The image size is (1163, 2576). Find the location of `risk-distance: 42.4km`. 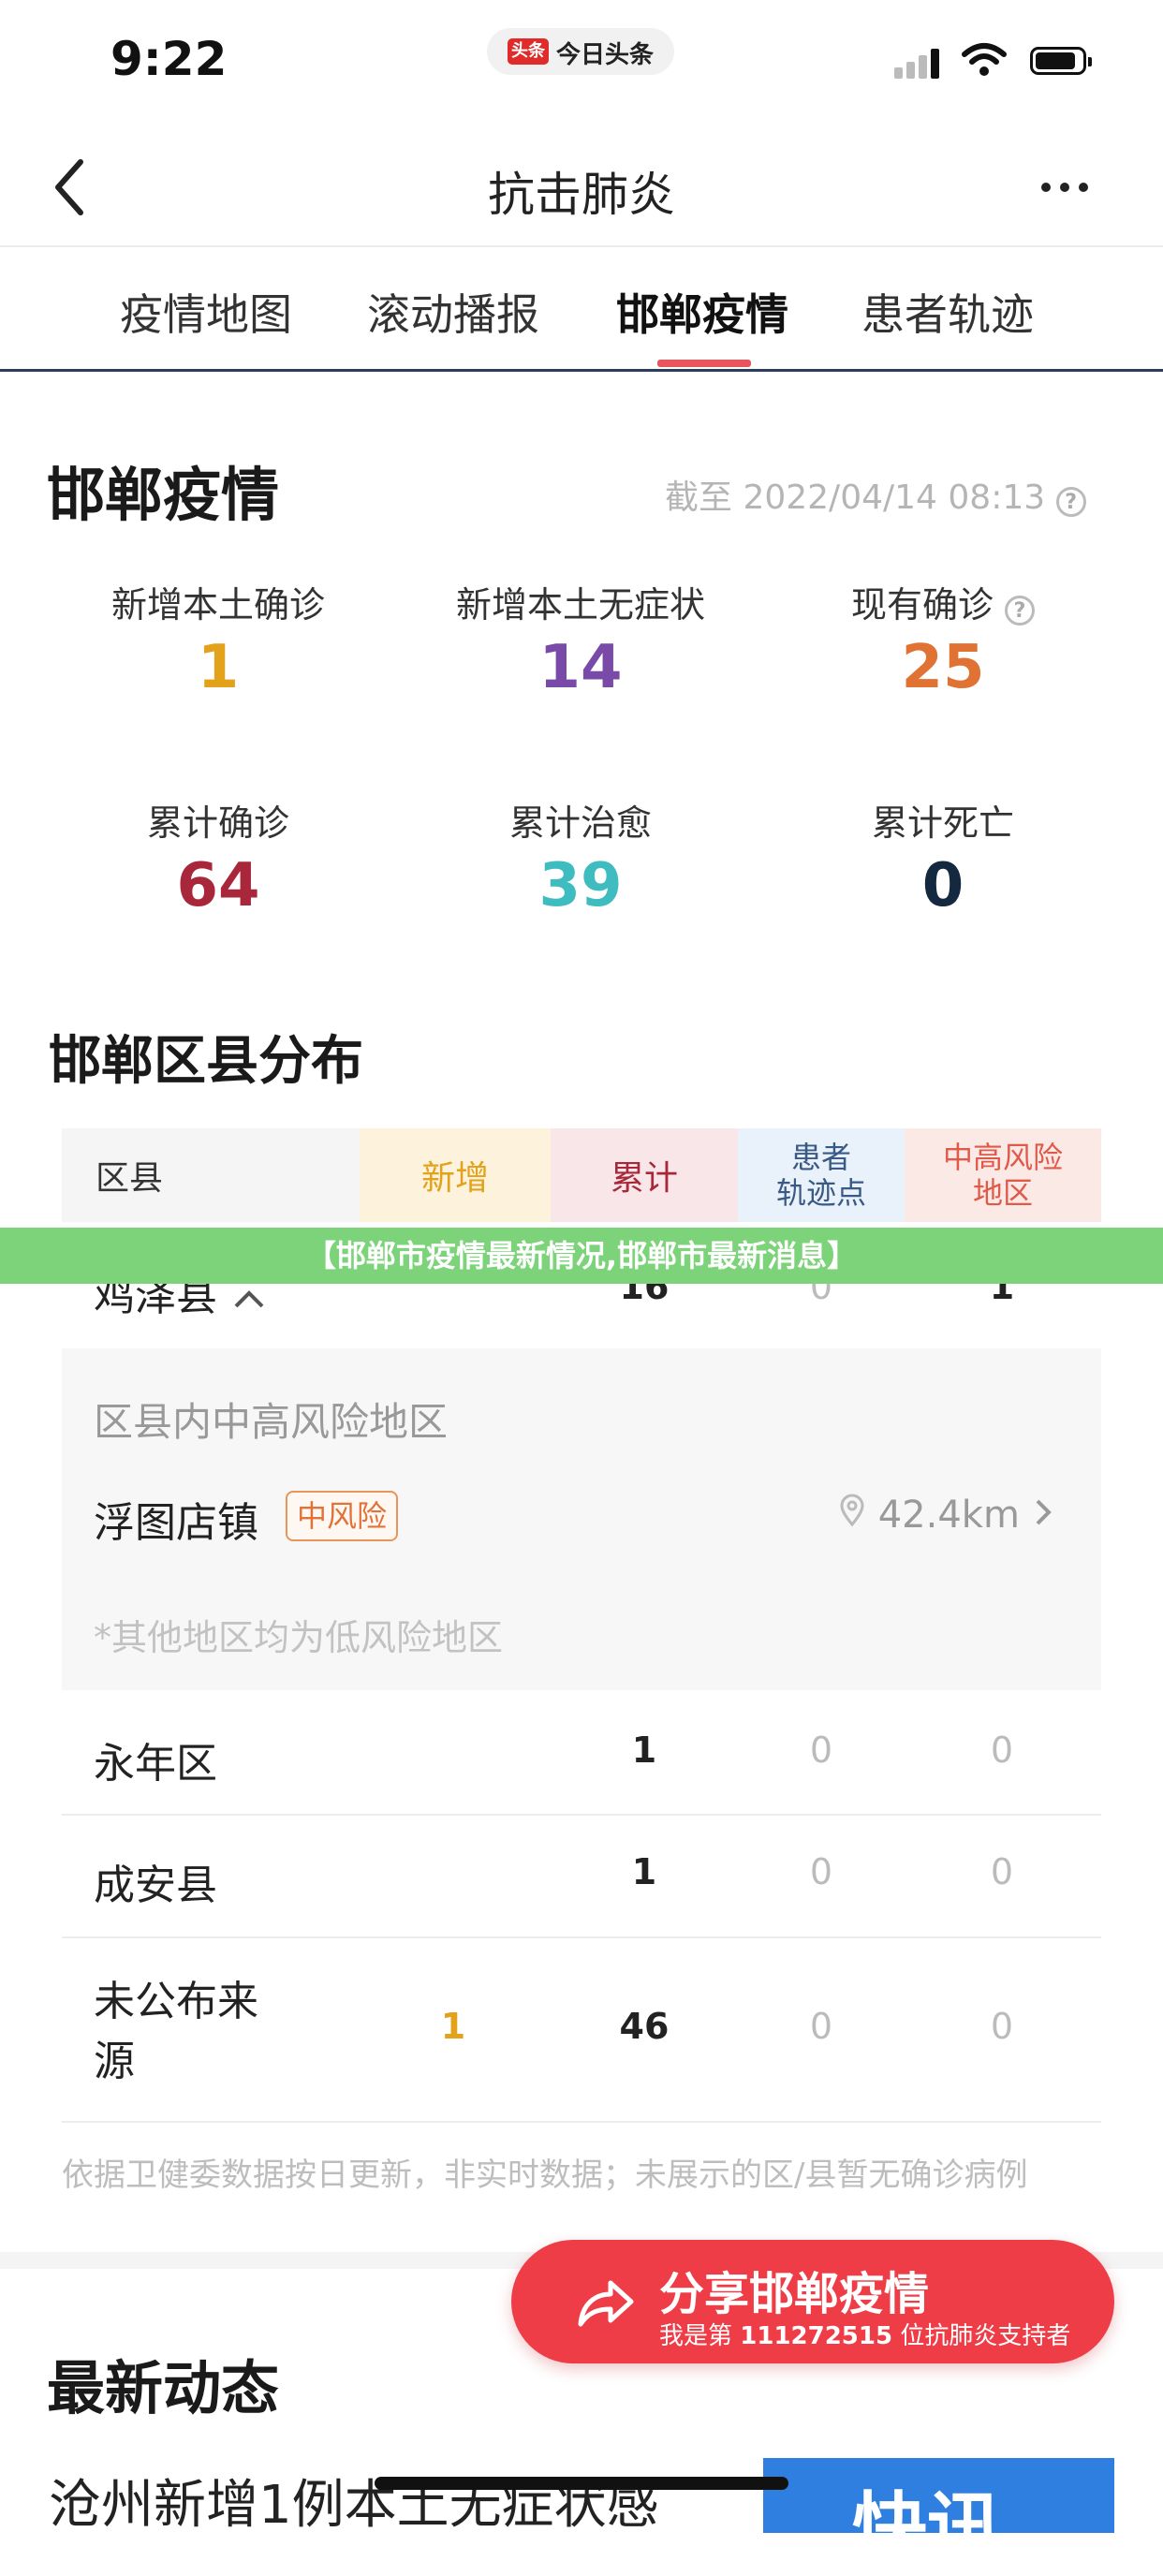

risk-distance: 42.4km is located at coordinates (946, 1515).